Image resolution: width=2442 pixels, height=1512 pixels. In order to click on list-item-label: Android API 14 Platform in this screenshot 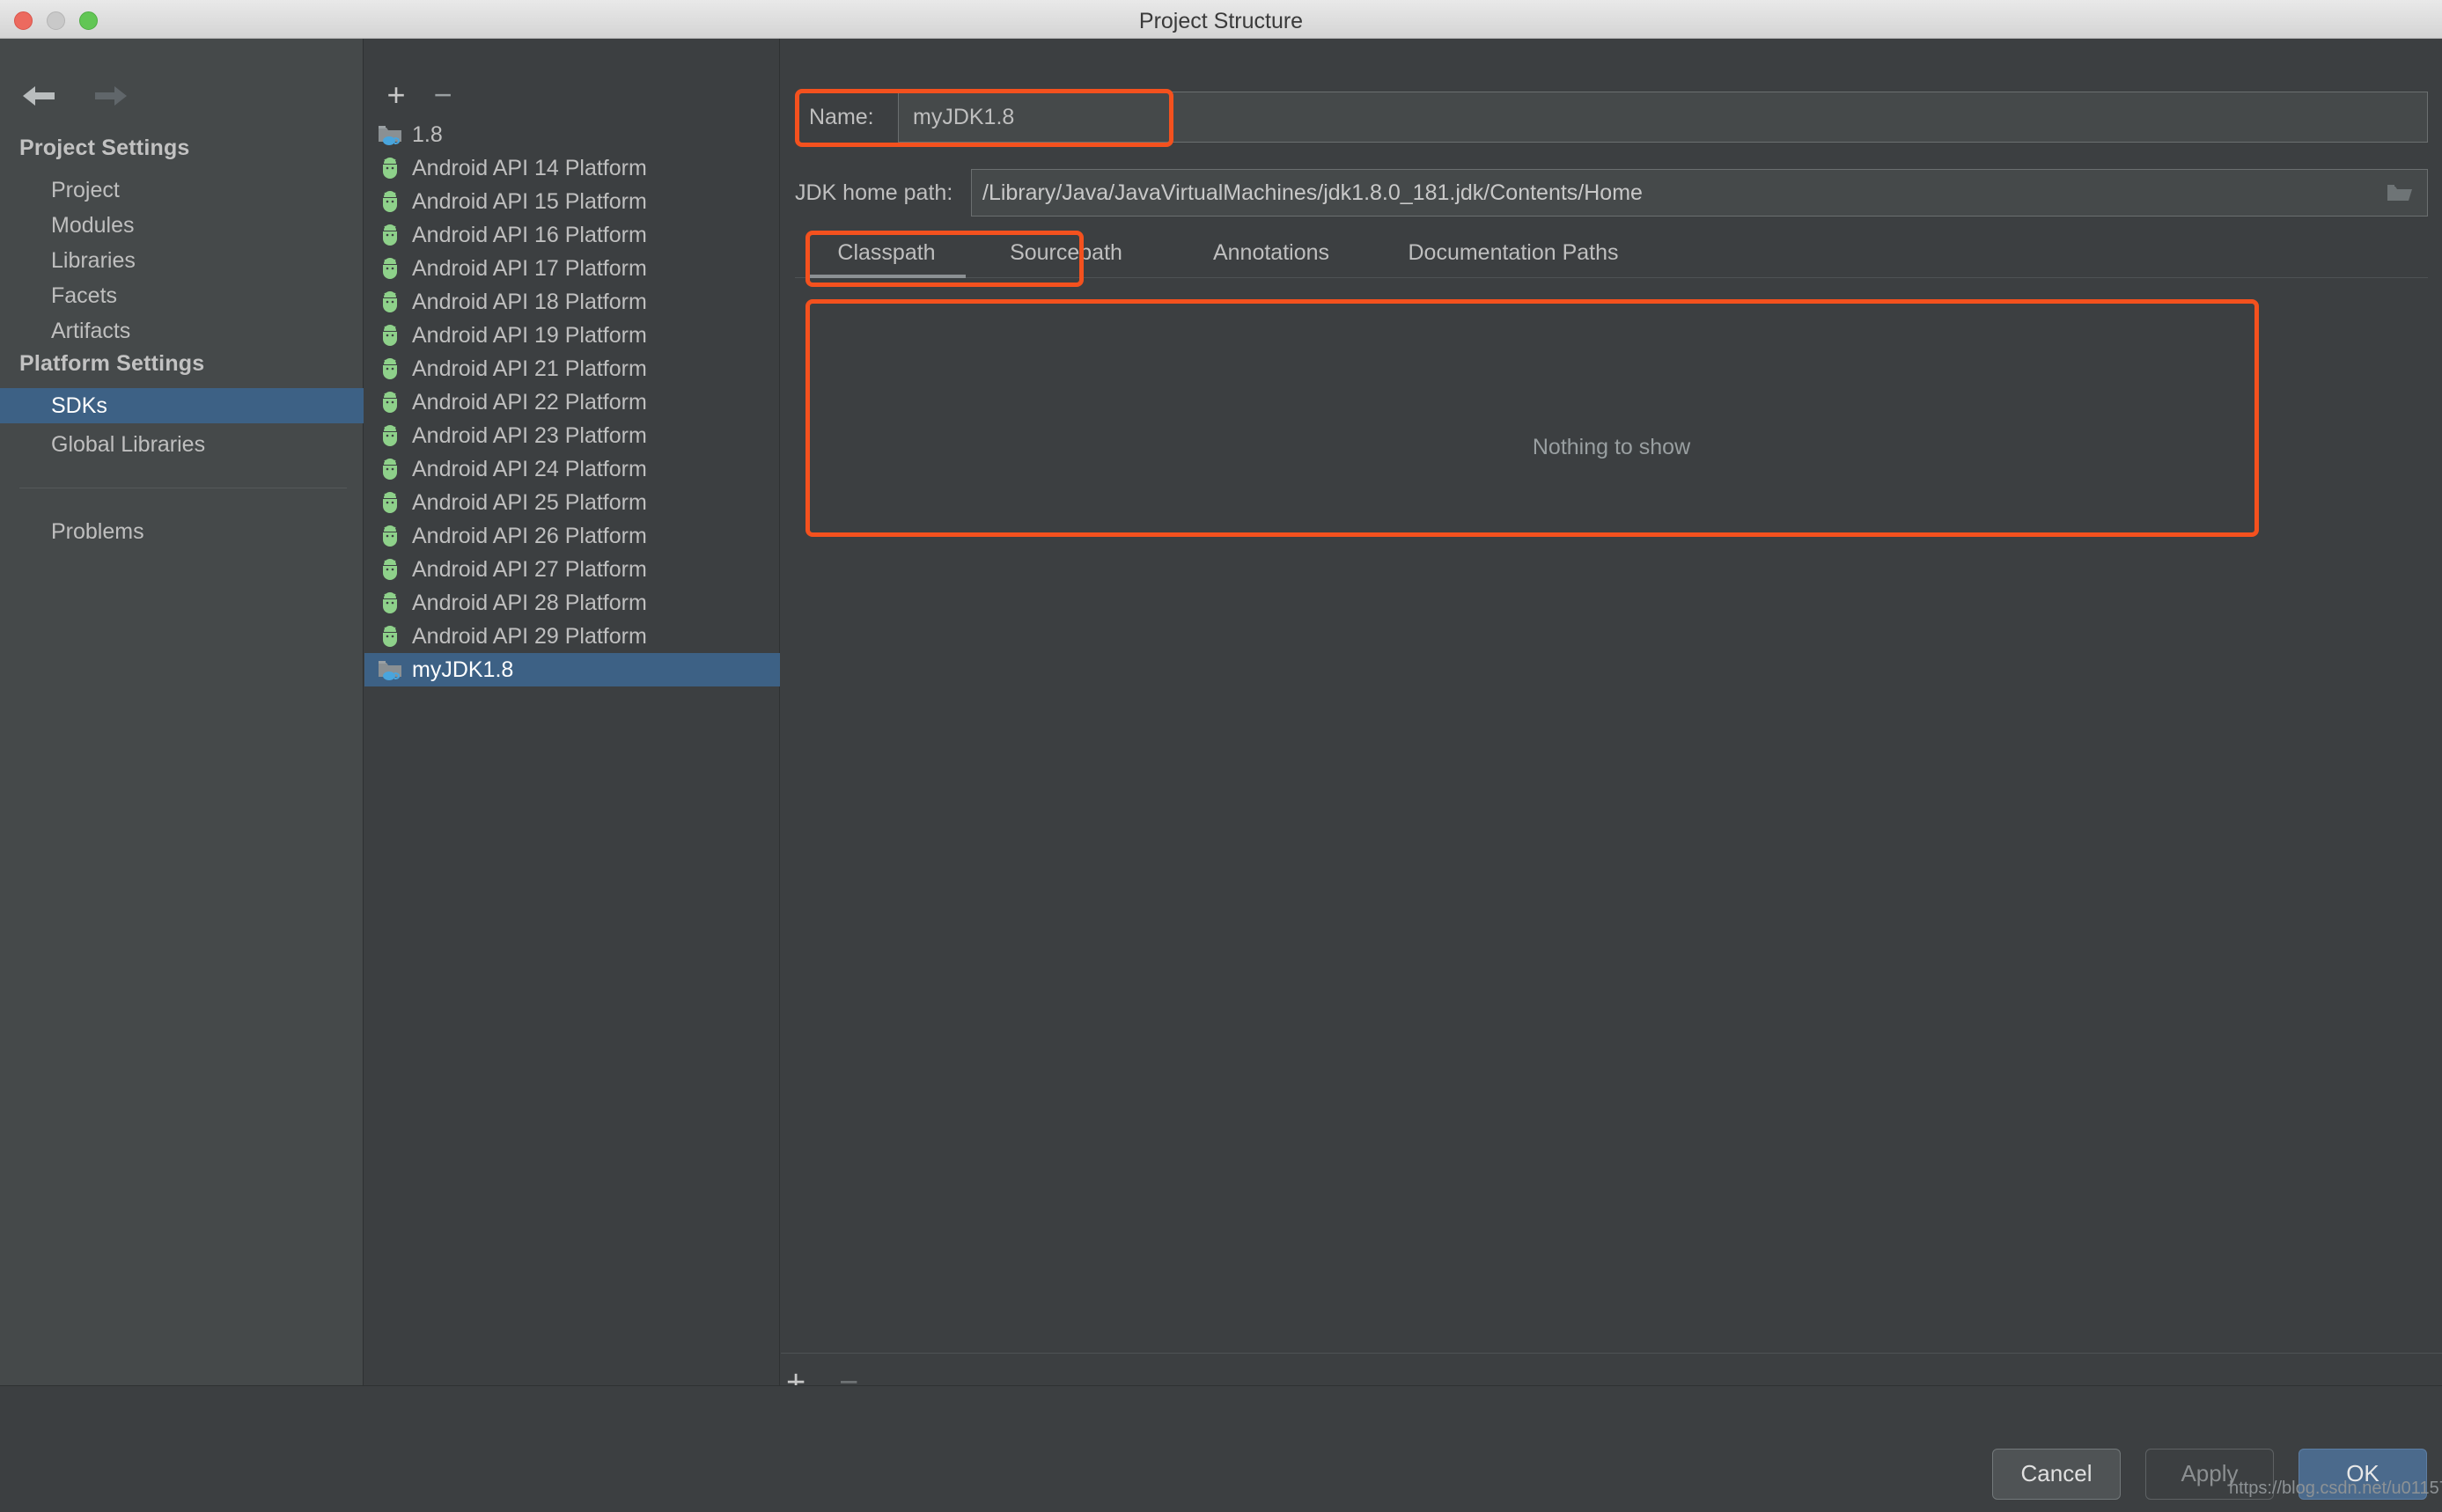, I will do `click(529, 167)`.